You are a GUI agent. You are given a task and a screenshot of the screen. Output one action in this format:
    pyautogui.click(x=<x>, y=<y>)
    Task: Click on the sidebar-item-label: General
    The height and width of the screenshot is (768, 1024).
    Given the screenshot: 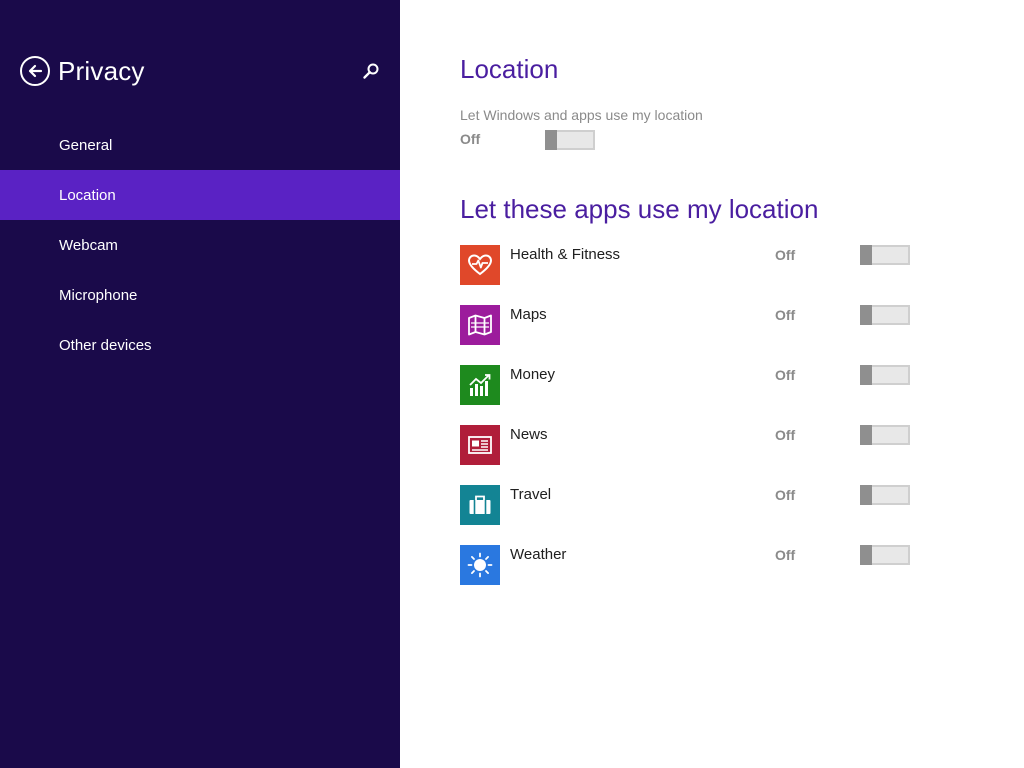 What is the action you would take?
    pyautogui.click(x=86, y=145)
    